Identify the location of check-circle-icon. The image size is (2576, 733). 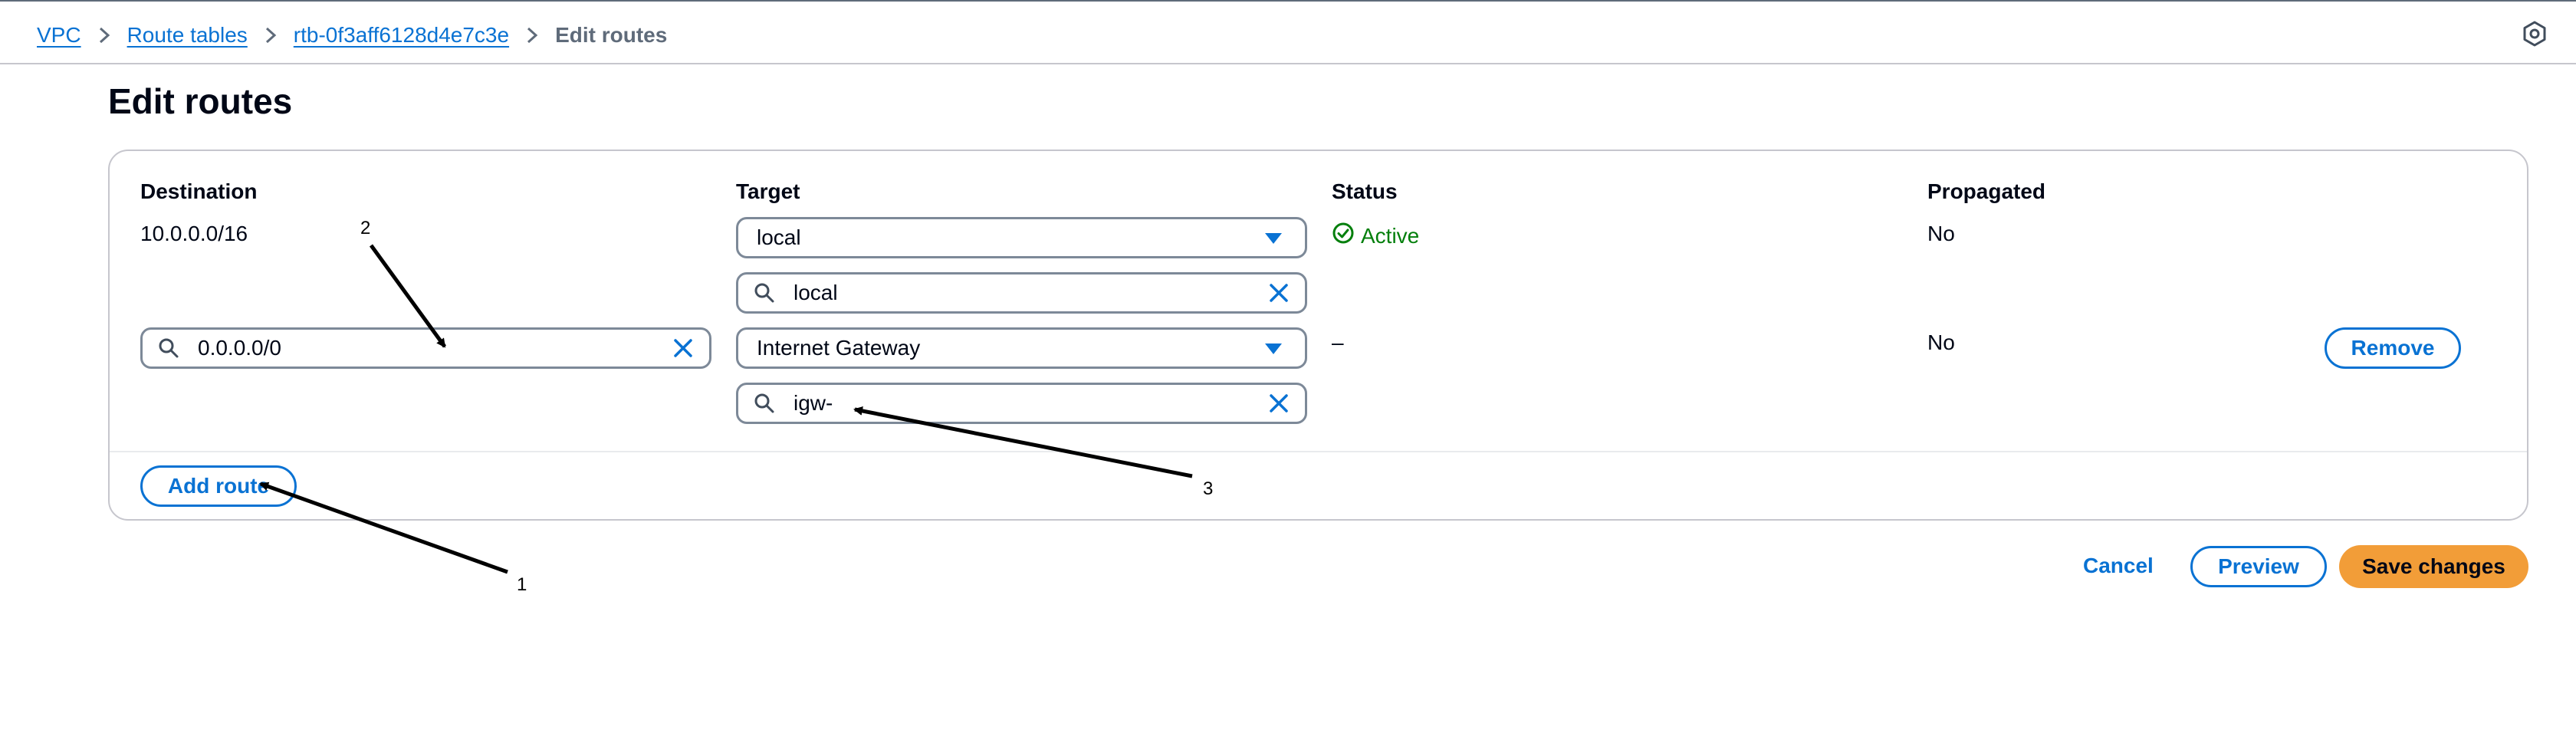
(1343, 236).